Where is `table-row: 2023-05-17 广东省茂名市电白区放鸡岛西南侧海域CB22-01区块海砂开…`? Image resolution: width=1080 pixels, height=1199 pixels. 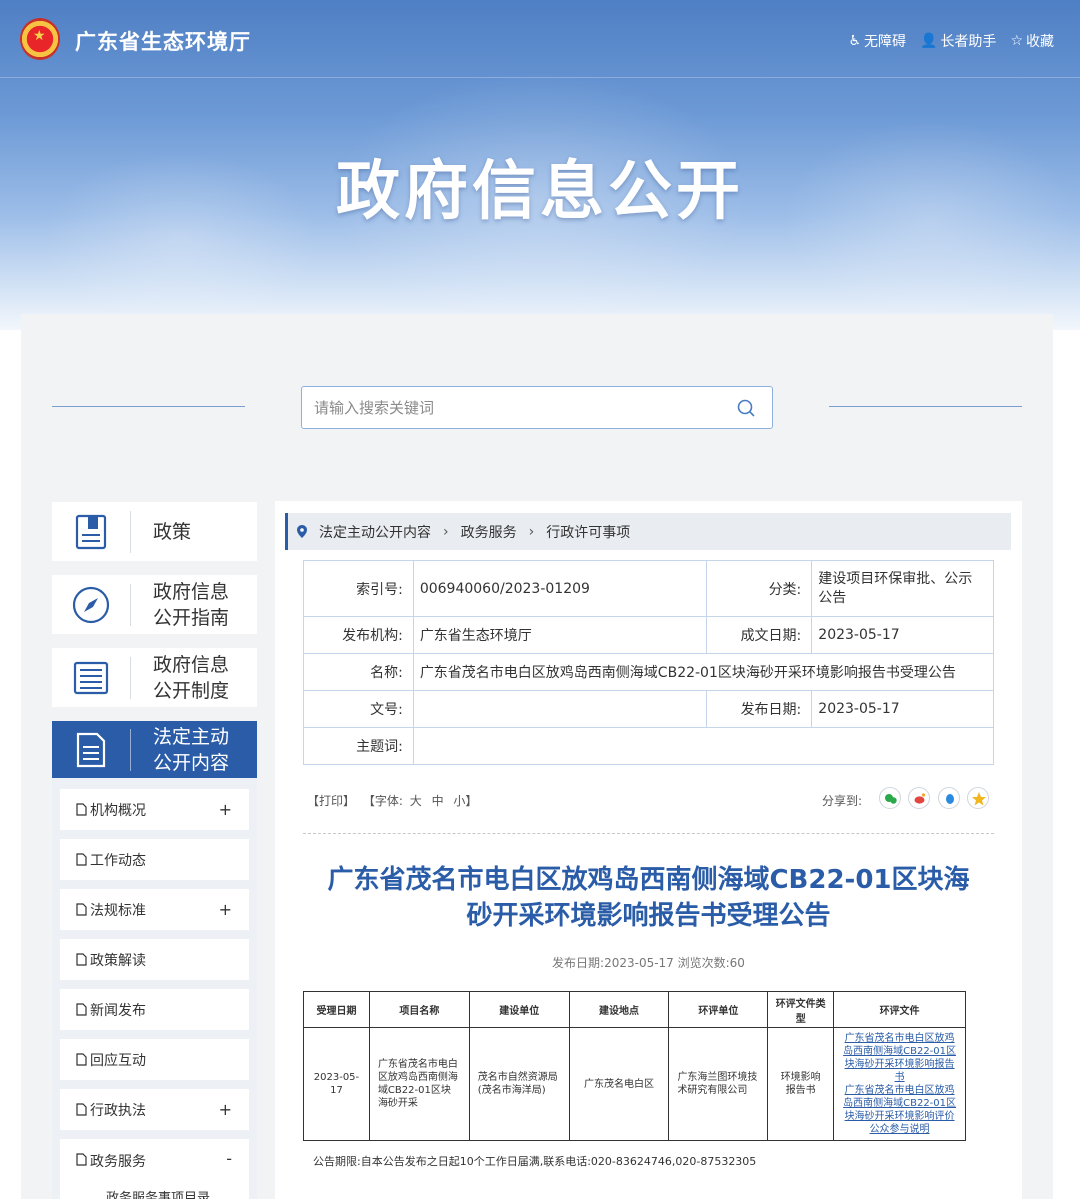
table-row: 2023-05-17 广东省茂名市电白区放鸡岛西南侧海域CB22-01区块海砂开… is located at coordinates (634, 1084).